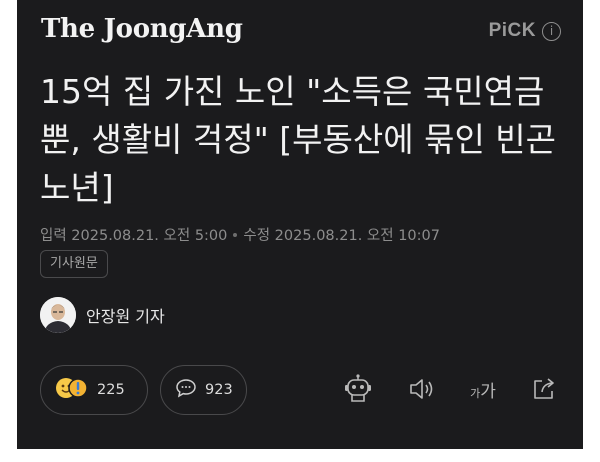 This screenshot has width=600, height=462. I want to click on brand-logo: The JoongAng, so click(142, 29).